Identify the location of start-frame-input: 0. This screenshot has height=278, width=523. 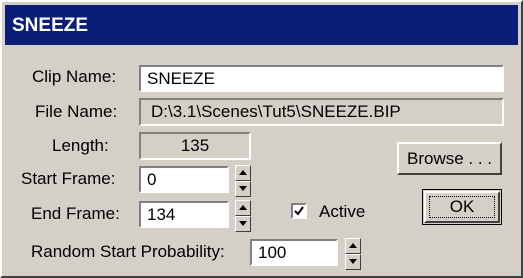
(184, 179).